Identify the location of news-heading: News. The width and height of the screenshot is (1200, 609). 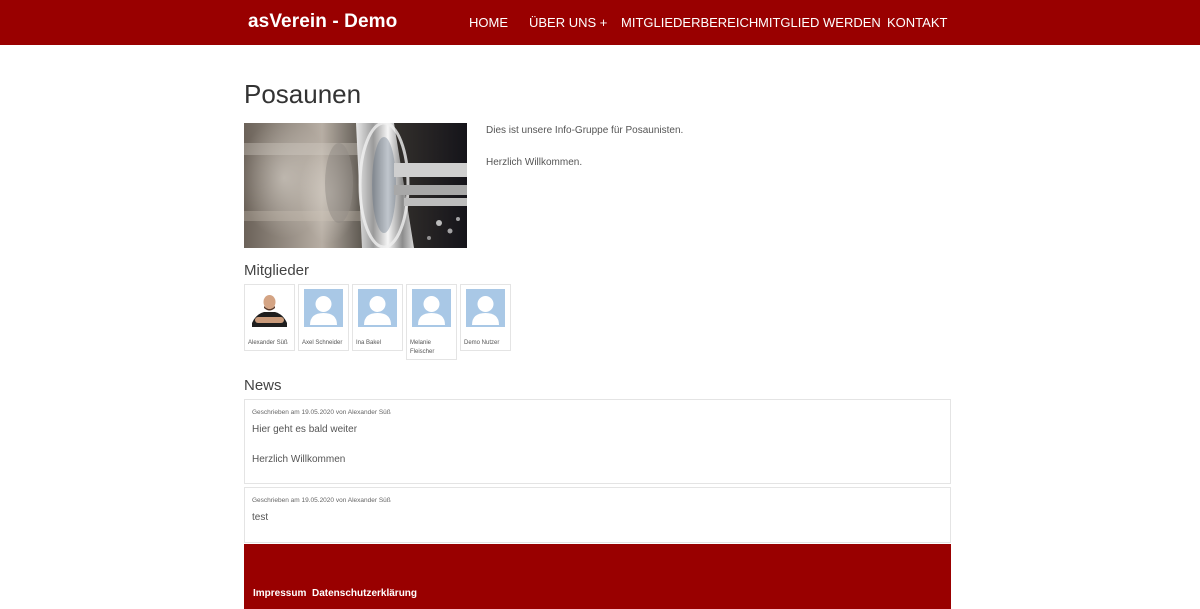
(263, 385).